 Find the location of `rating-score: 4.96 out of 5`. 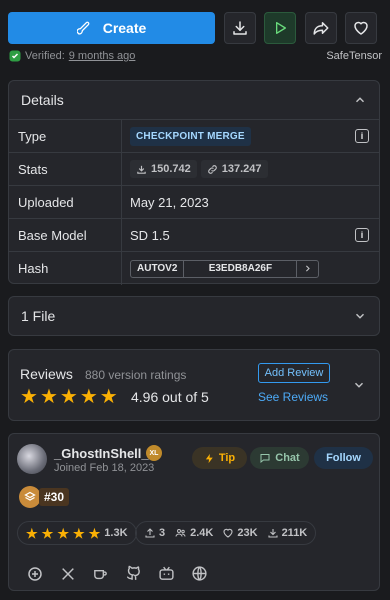

rating-score: 4.96 out of 5 is located at coordinates (170, 397).